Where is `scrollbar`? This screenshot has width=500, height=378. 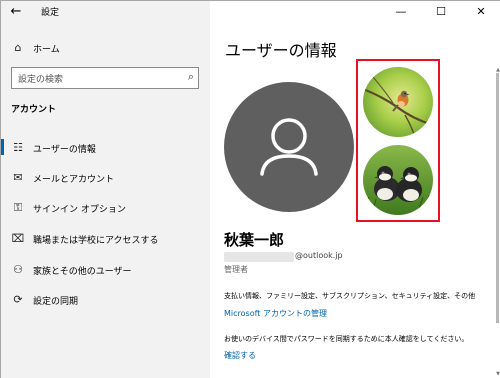
scrollbar is located at coordinates (497, 223).